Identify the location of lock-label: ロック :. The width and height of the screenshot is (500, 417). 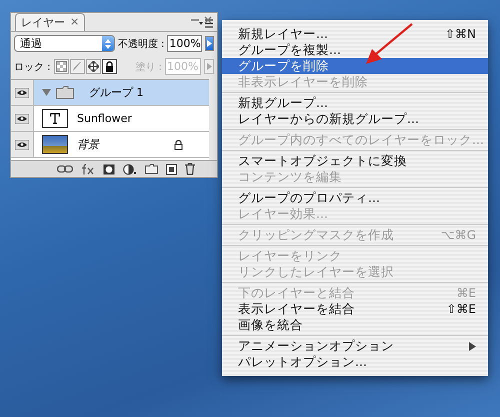
(32, 67).